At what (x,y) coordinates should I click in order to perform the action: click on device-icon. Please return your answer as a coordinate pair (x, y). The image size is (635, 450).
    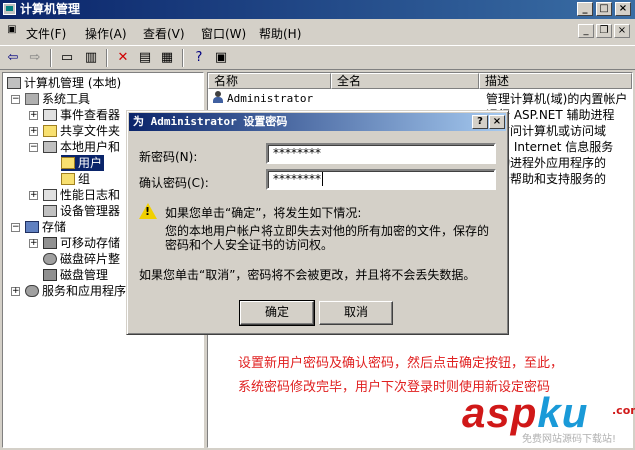
    Looking at the image, I should click on (50, 211).